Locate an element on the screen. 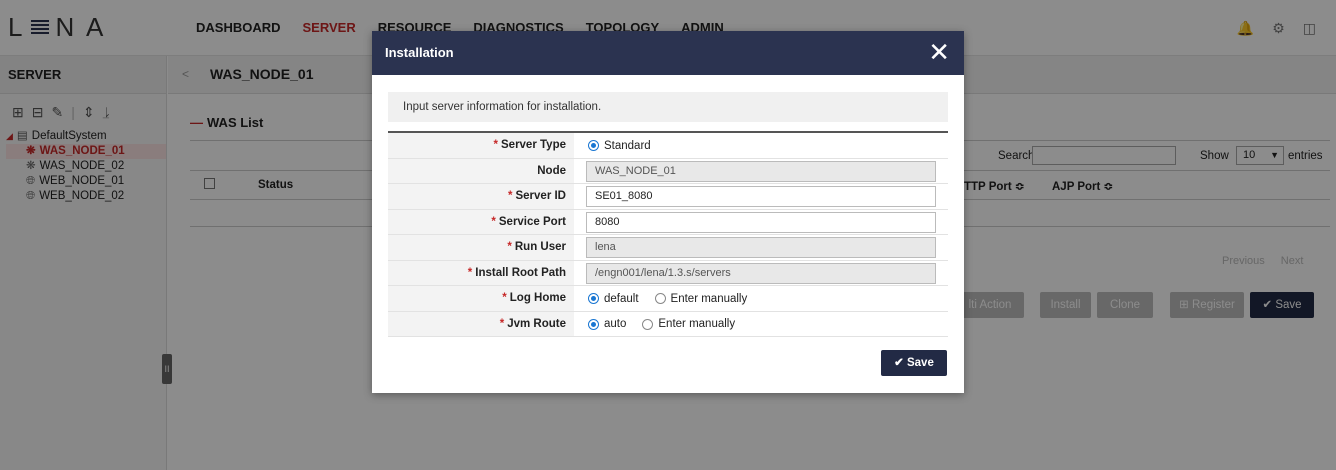  server-id-label: * Server ID is located at coordinates (481, 196).